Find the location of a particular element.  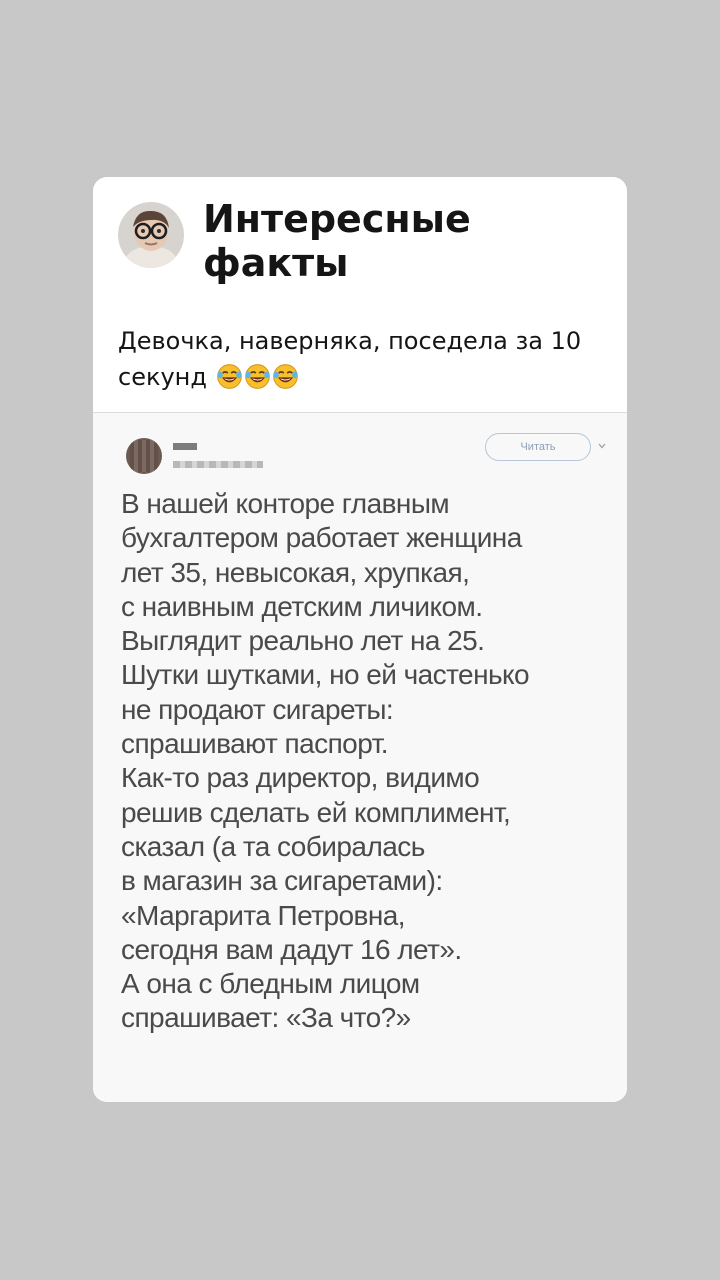

tweet-text-line: В нашей конторе главным is located at coordinates (285, 503).